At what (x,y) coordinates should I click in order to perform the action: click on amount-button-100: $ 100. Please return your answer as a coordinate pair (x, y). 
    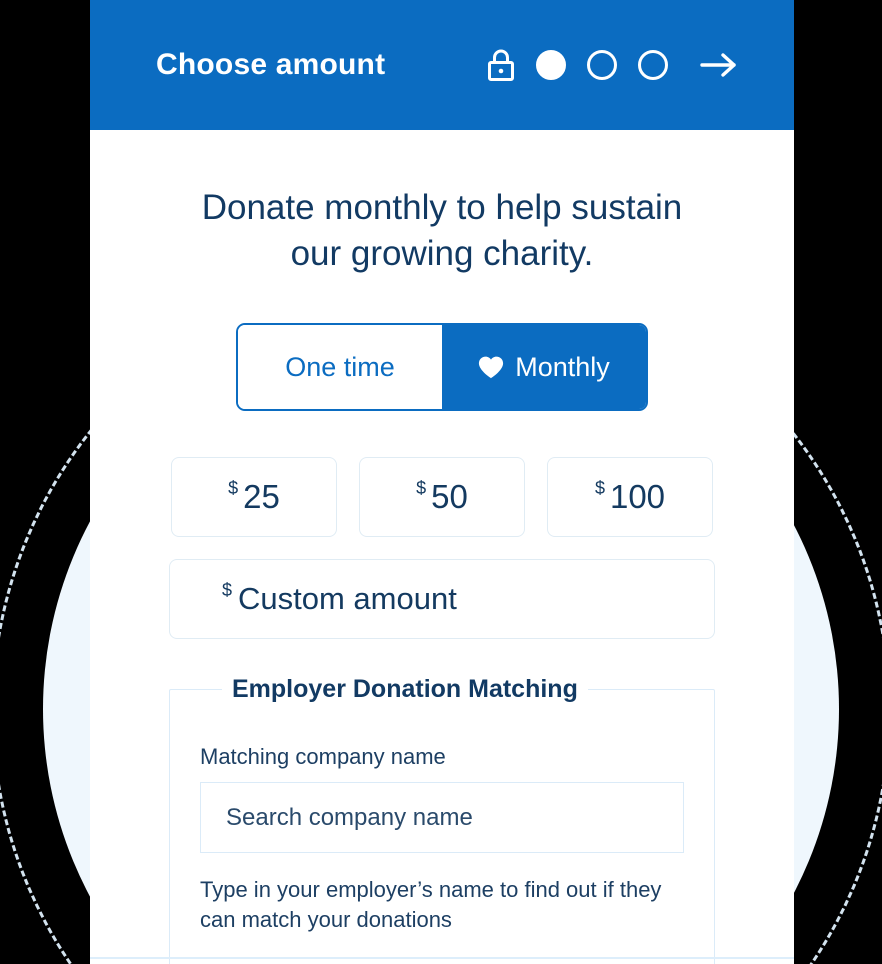
    Looking at the image, I should click on (630, 497).